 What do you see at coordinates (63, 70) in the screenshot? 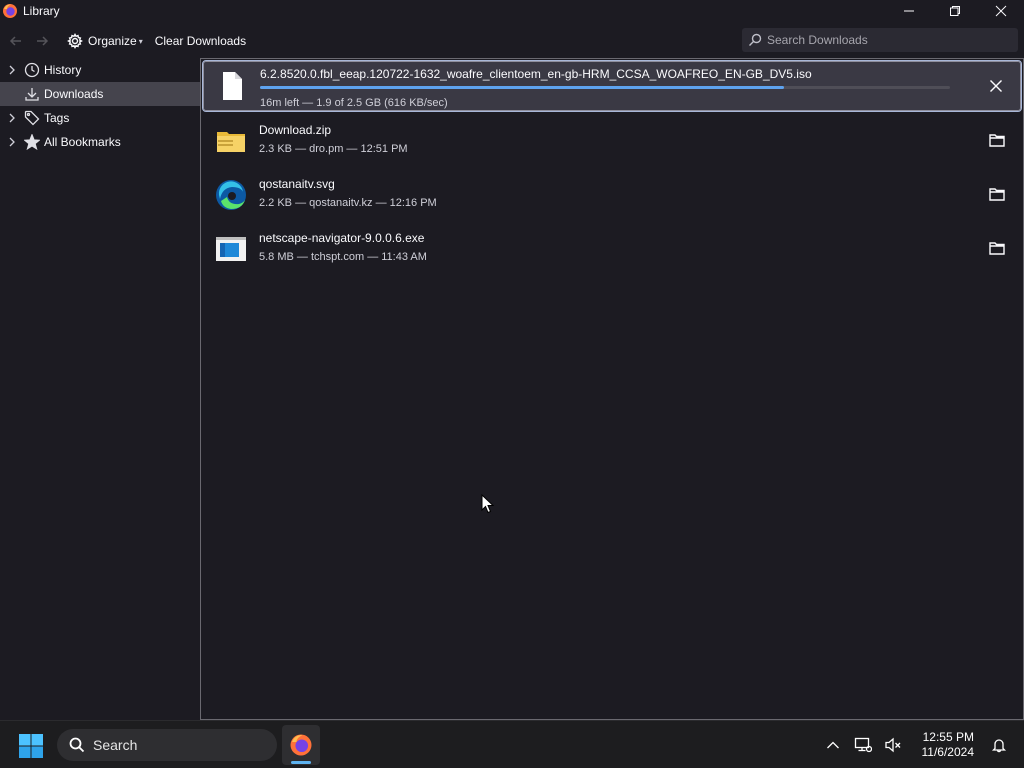
I see `sidebar-item-label: History` at bounding box center [63, 70].